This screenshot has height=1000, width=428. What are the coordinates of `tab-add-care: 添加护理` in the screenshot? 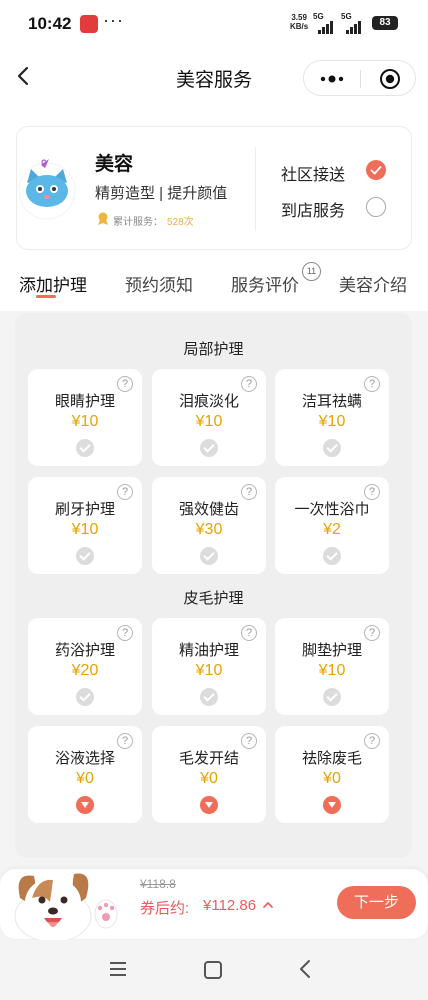 It's located at (53, 283).